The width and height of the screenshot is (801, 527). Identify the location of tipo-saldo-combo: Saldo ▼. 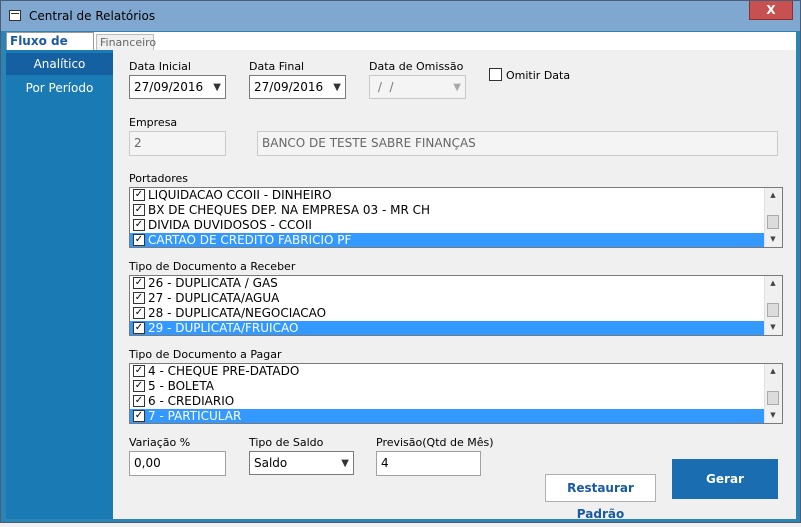
(301, 463).